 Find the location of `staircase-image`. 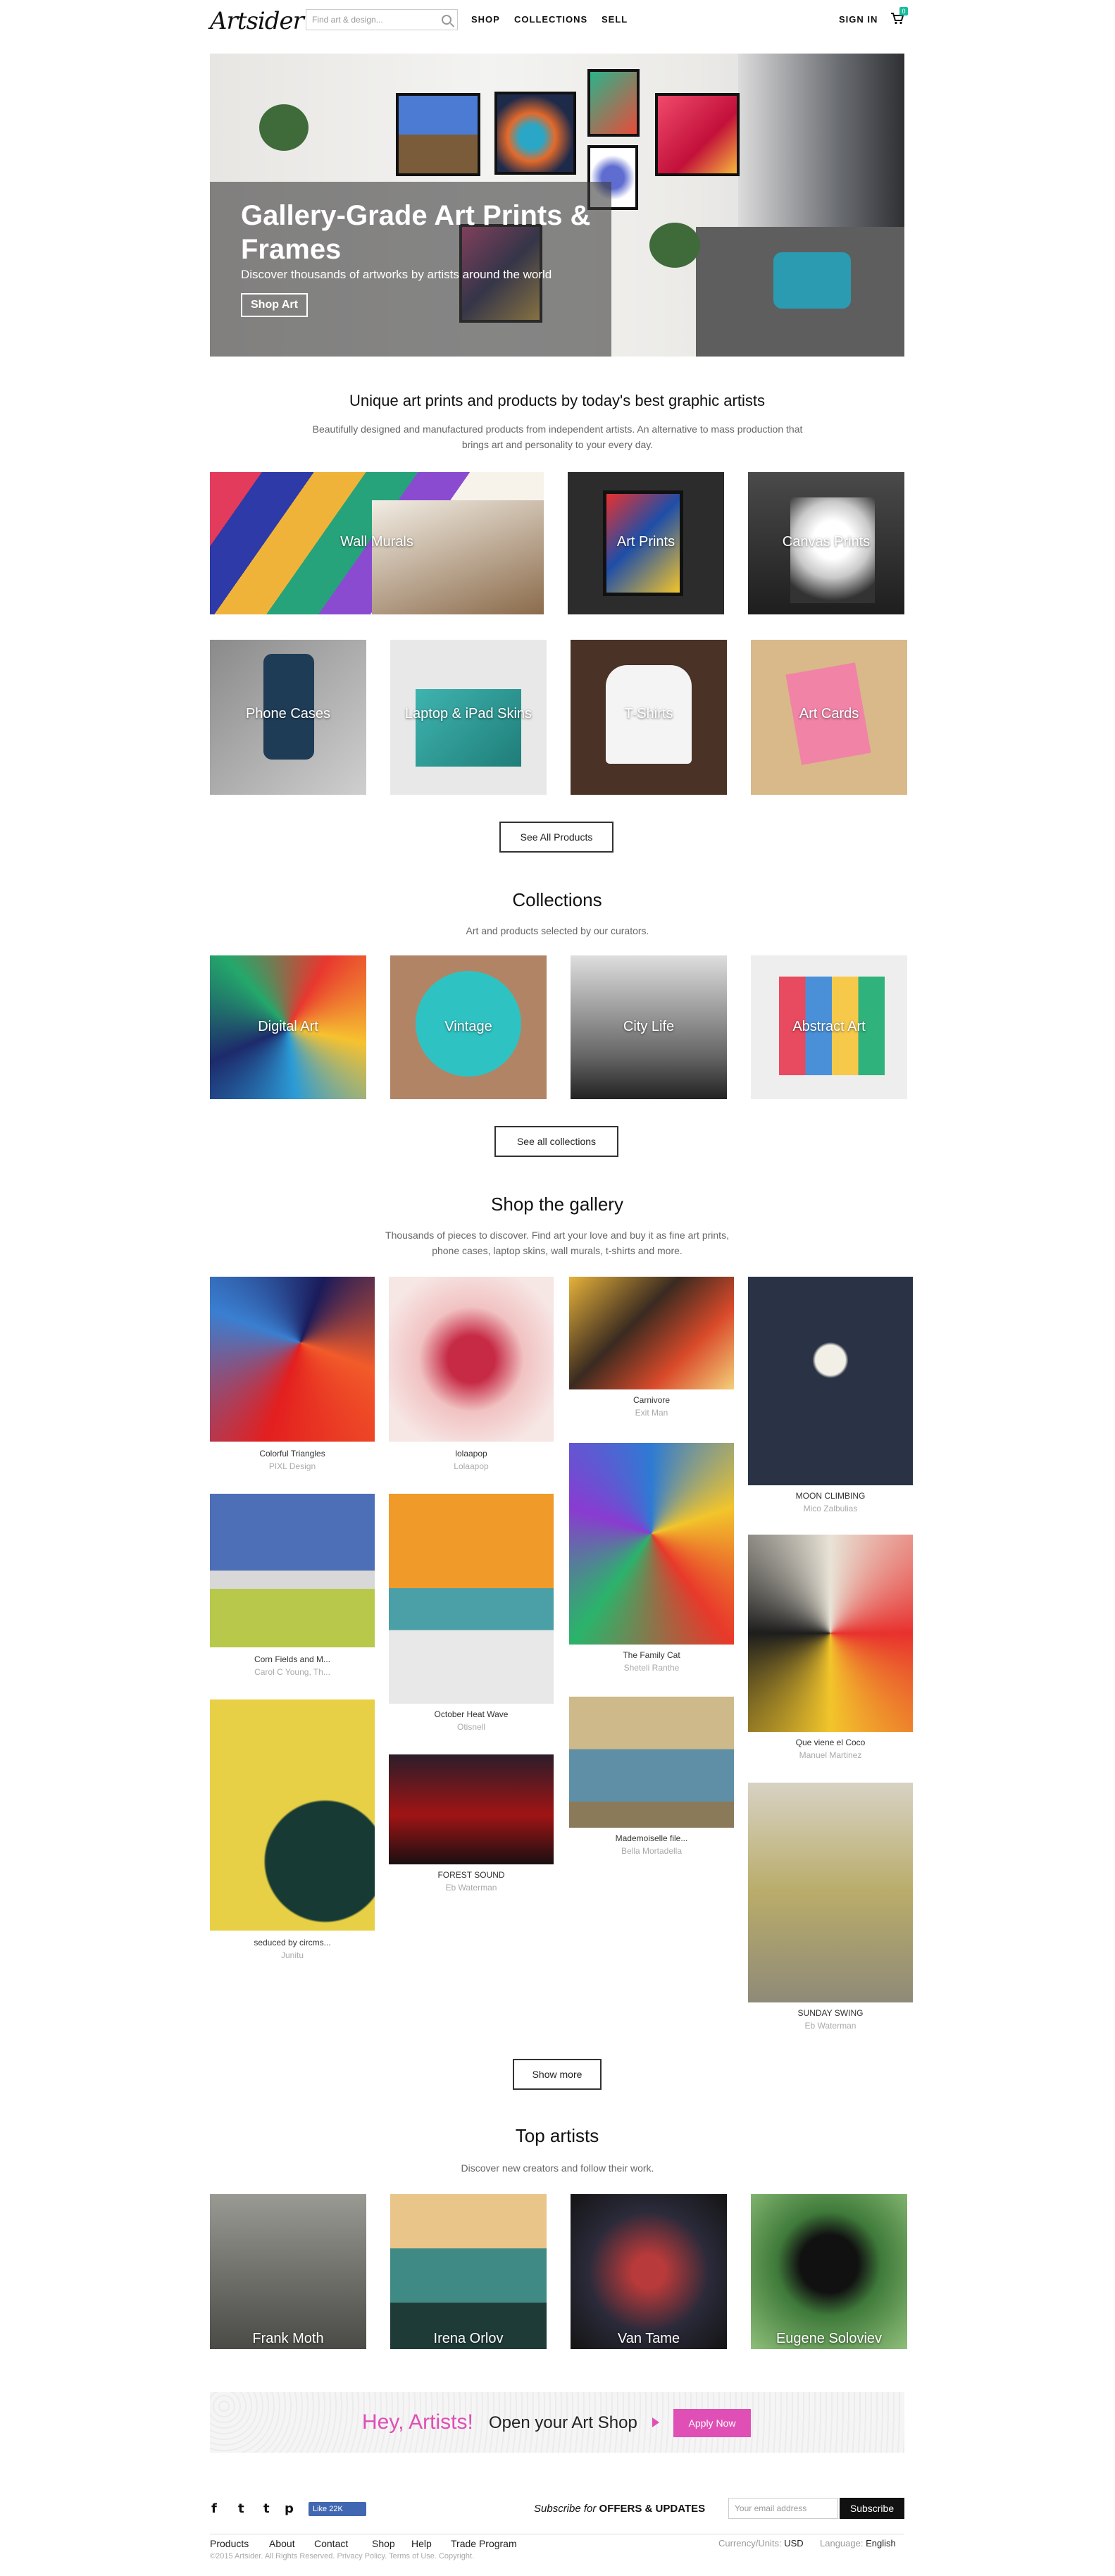

staircase-image is located at coordinates (458, 557).